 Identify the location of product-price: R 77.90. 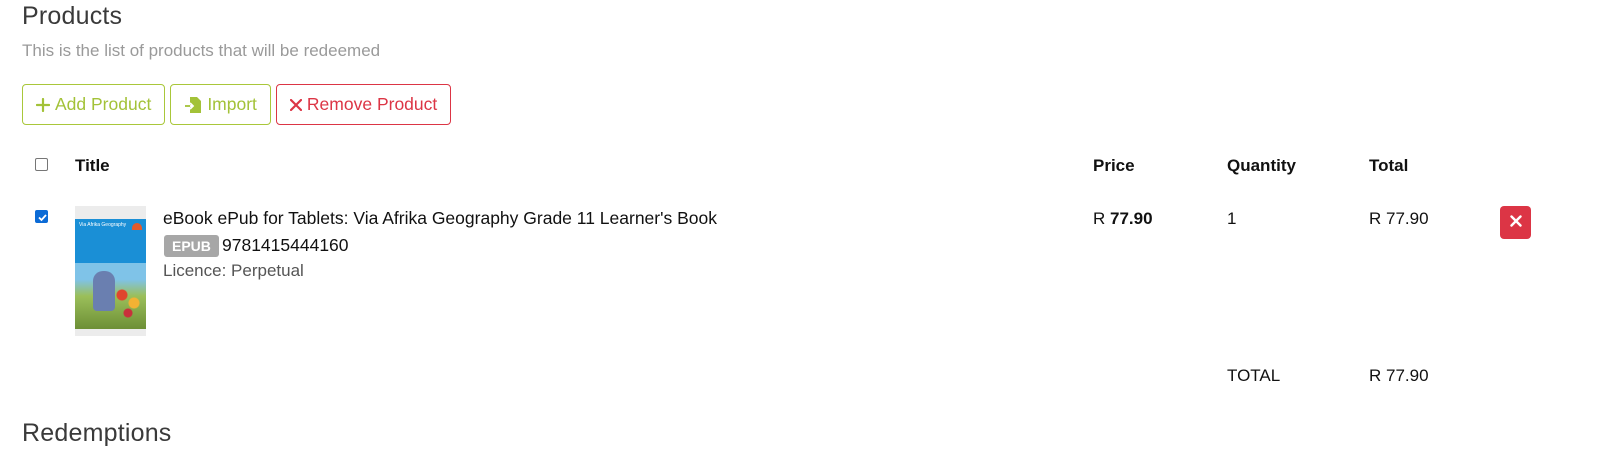
(1123, 219).